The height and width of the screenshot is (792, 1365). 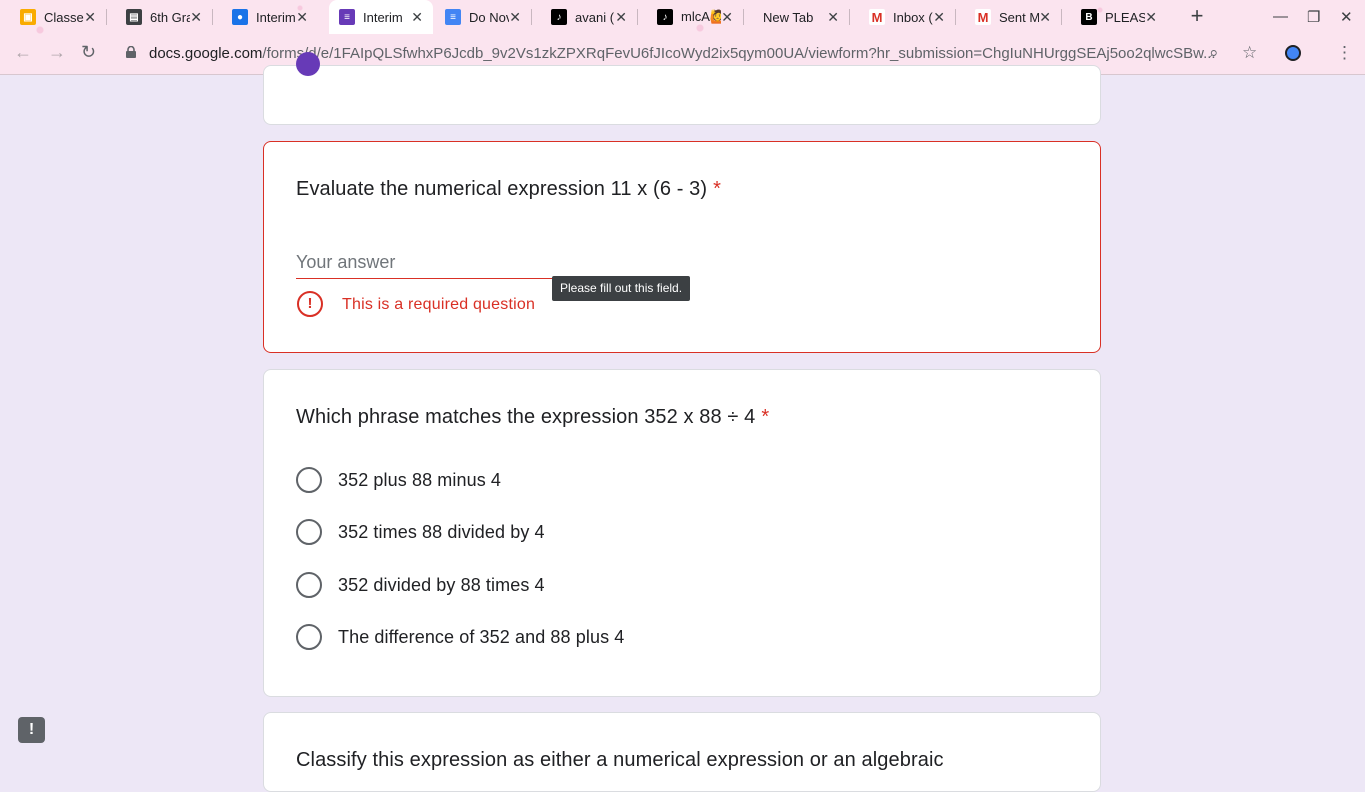 I want to click on tab-6th-grade: ▤ 6th Gra ✕, so click(x=165, y=17).